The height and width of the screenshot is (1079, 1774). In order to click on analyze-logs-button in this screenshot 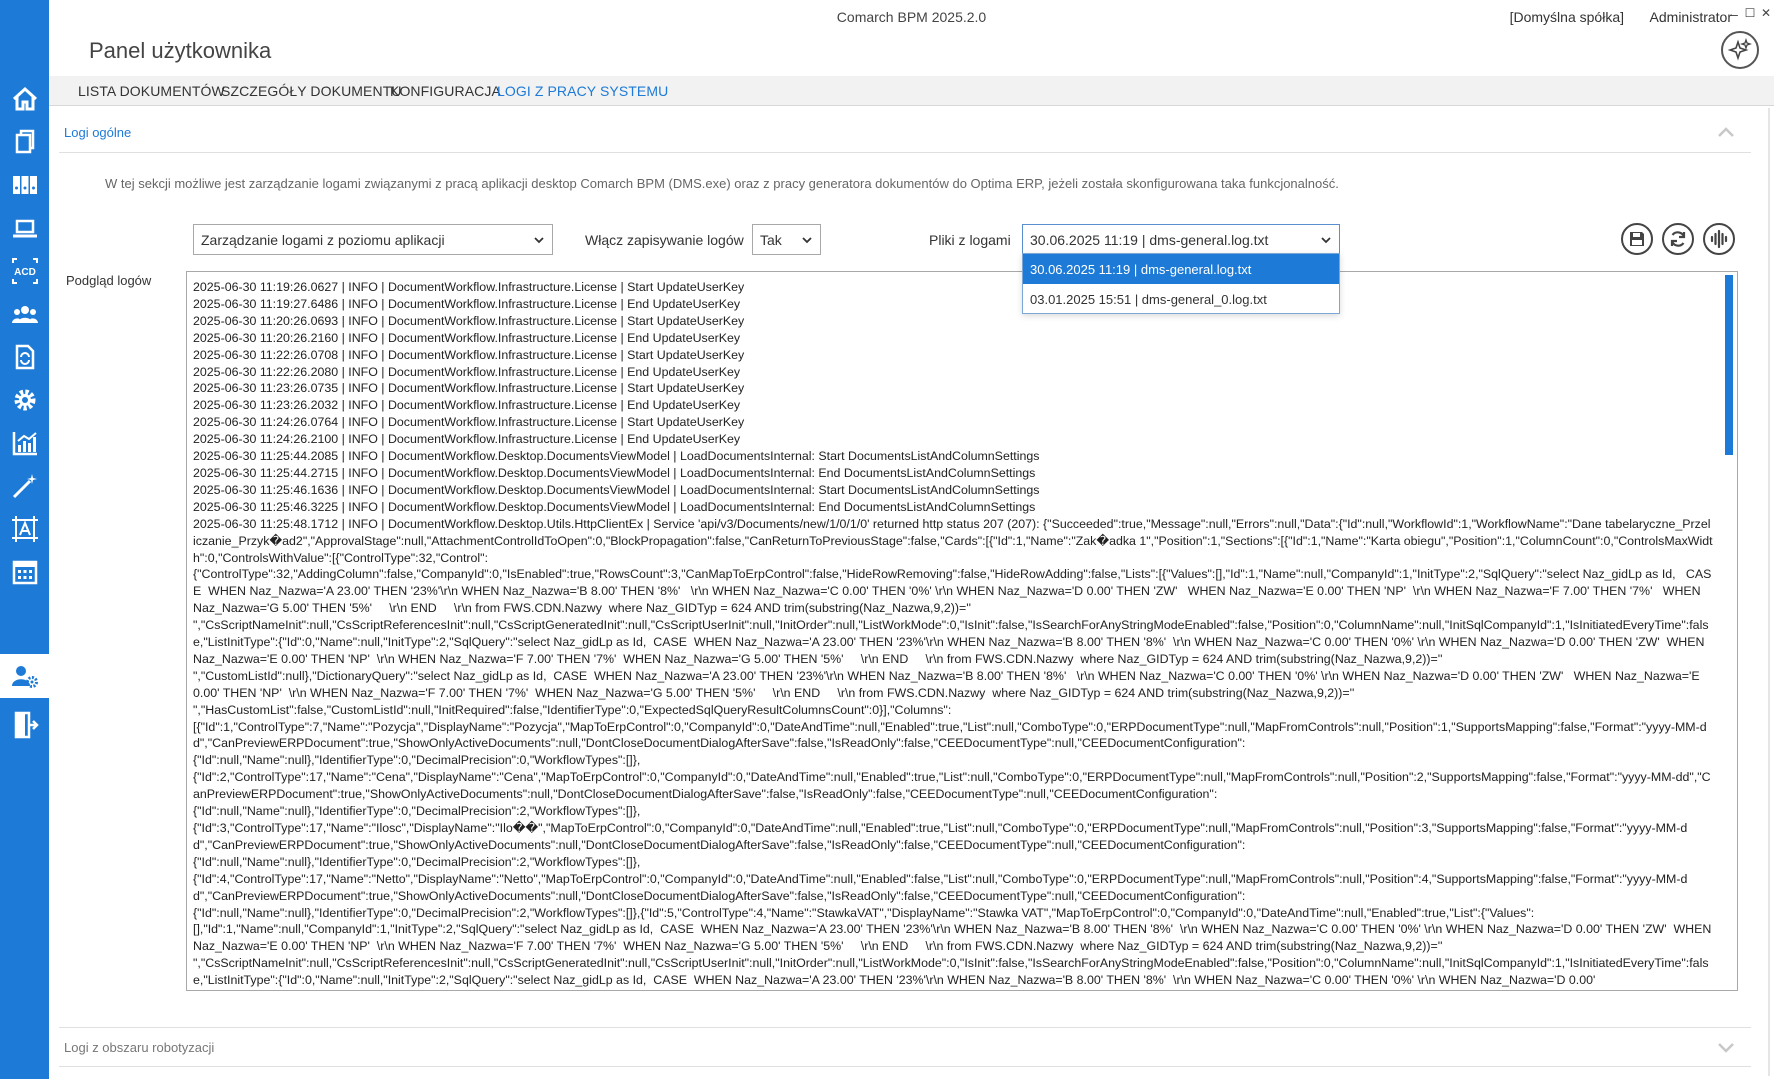, I will do `click(1719, 239)`.